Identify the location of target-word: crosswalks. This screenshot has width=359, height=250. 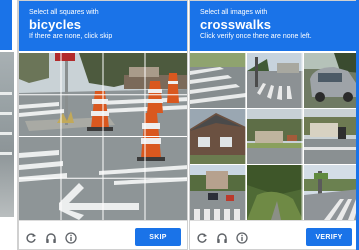
(236, 24).